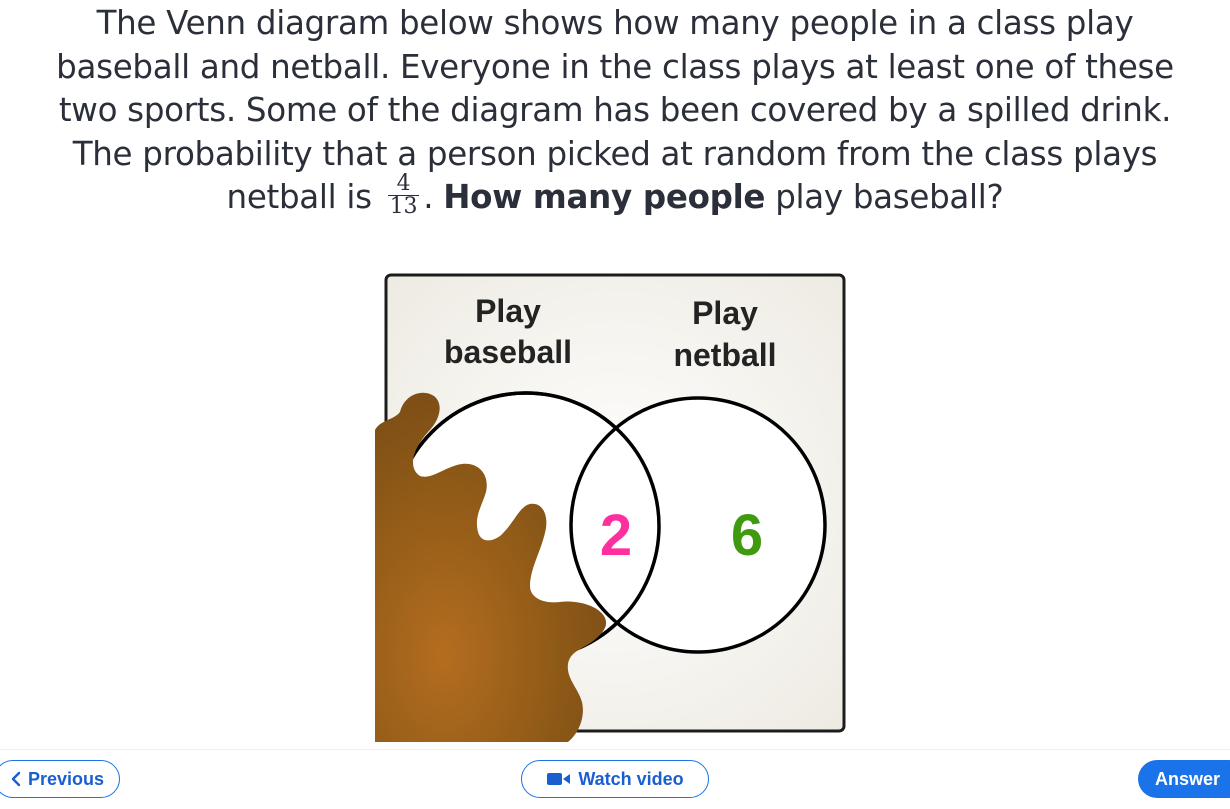  Describe the element at coordinates (428, 197) in the screenshot. I see `fraction-period: .` at that location.